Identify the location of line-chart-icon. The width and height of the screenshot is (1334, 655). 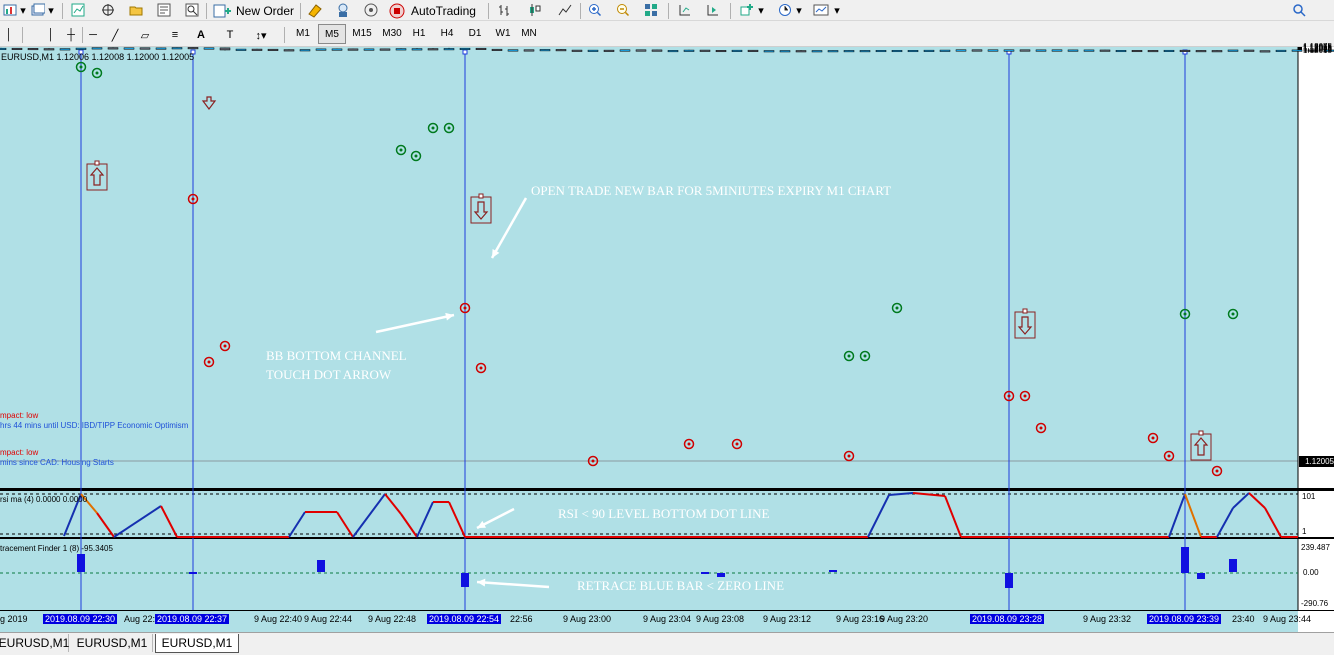
(565, 10).